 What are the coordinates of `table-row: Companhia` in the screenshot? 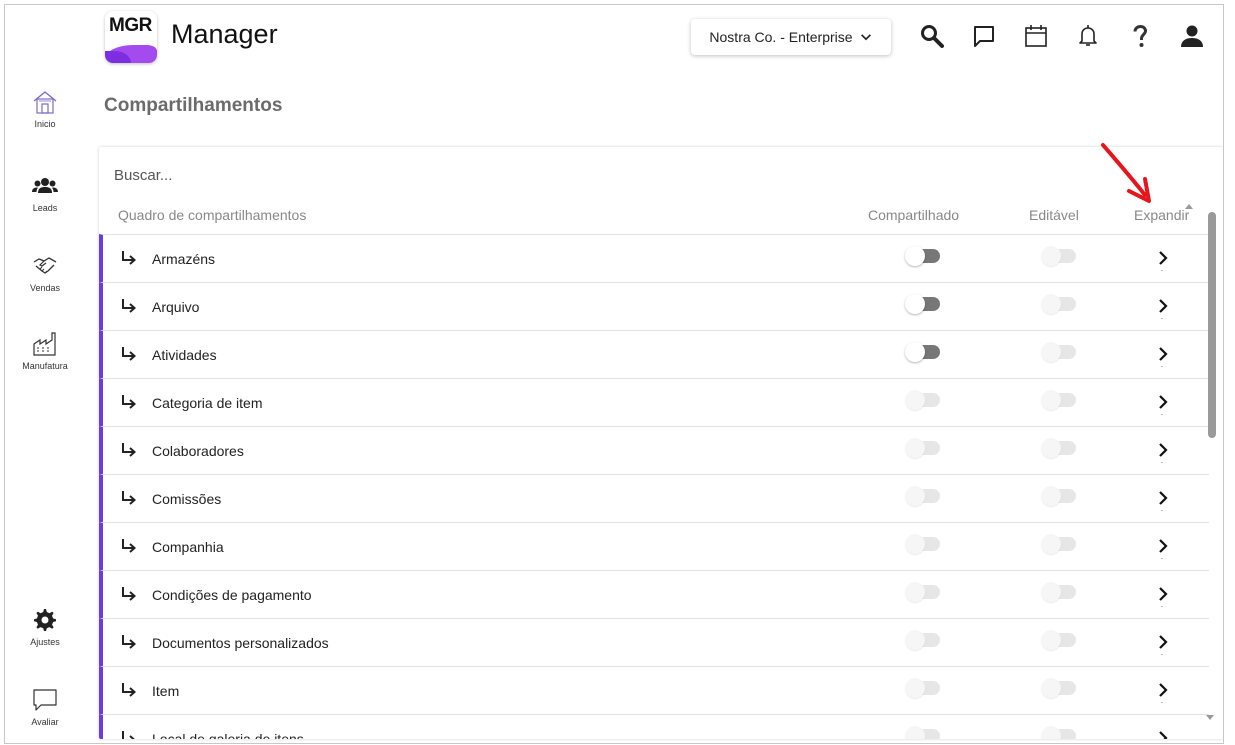 It's located at (654, 546).